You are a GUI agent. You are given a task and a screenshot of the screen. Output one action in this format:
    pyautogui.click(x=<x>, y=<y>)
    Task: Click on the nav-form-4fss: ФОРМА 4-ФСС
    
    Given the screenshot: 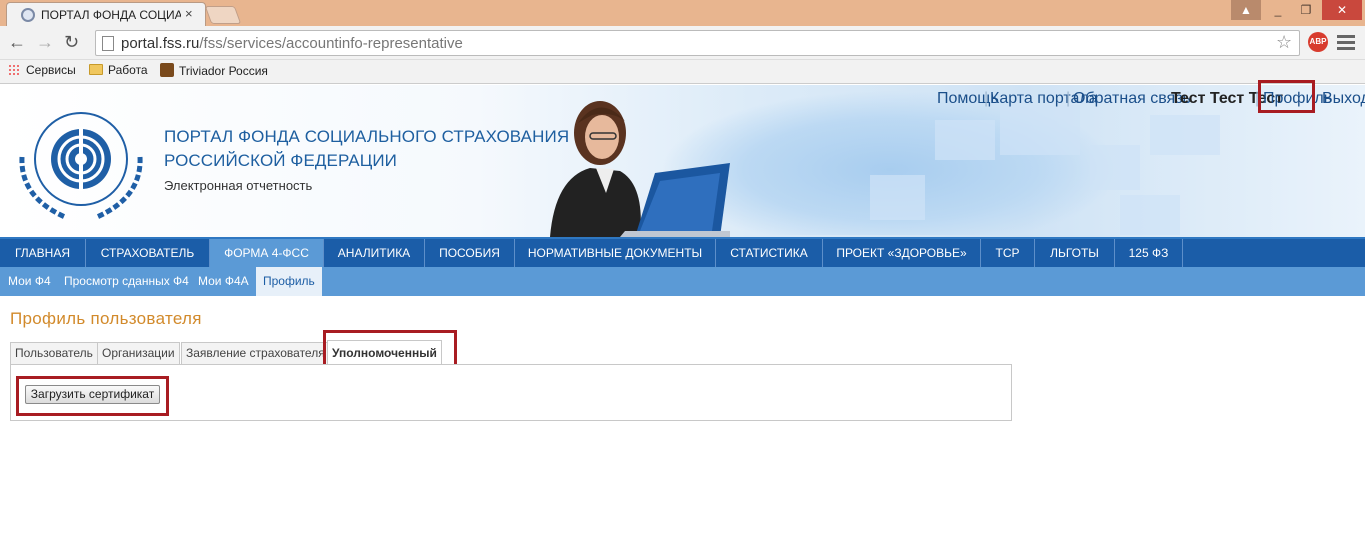 What is the action you would take?
    pyautogui.click(x=267, y=253)
    